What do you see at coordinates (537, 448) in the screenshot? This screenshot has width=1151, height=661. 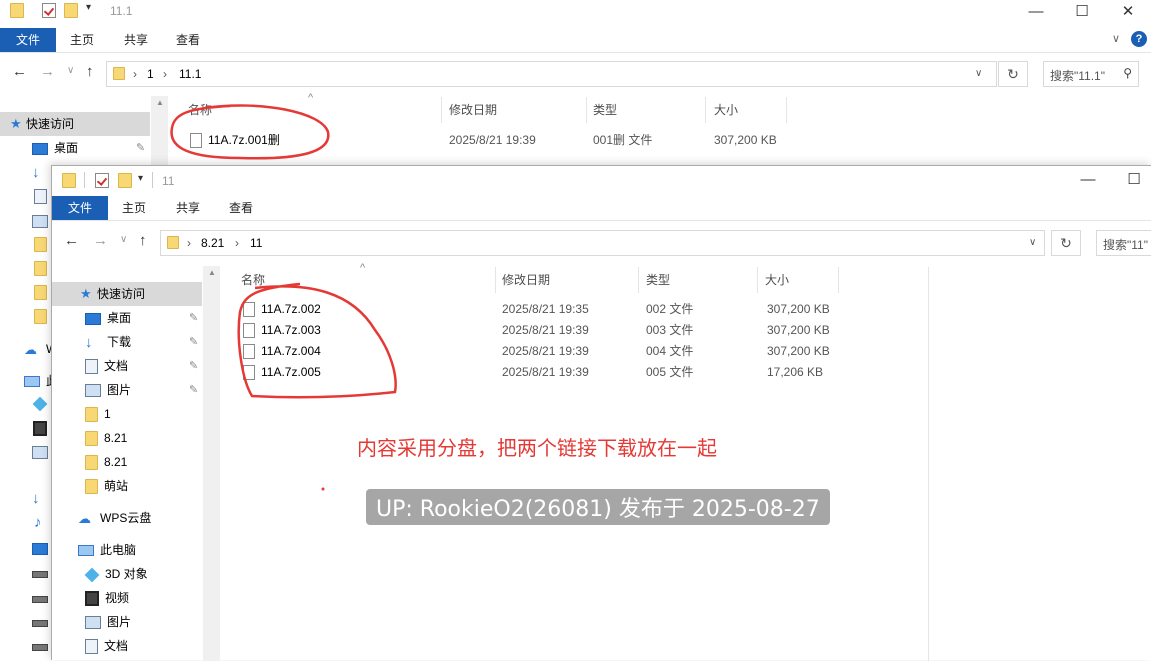 I see `annotation-text: 内容采用分盘，把两个链接下载放在一起` at bounding box center [537, 448].